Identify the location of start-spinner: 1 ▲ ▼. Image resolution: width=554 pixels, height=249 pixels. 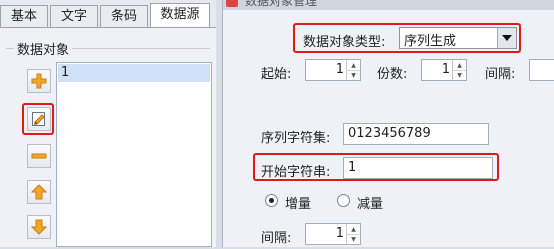
(333, 70).